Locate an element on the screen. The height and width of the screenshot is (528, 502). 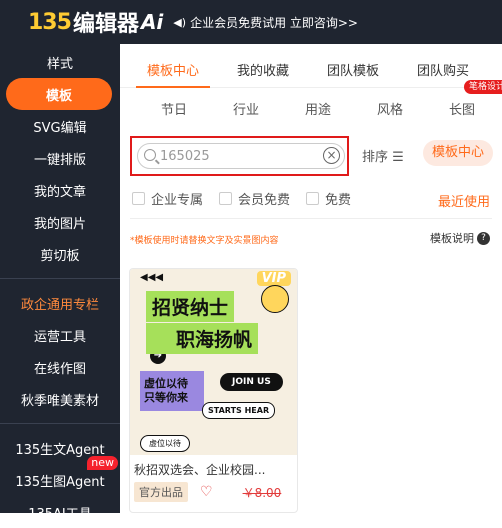
new-badge: new is located at coordinates (102, 463).